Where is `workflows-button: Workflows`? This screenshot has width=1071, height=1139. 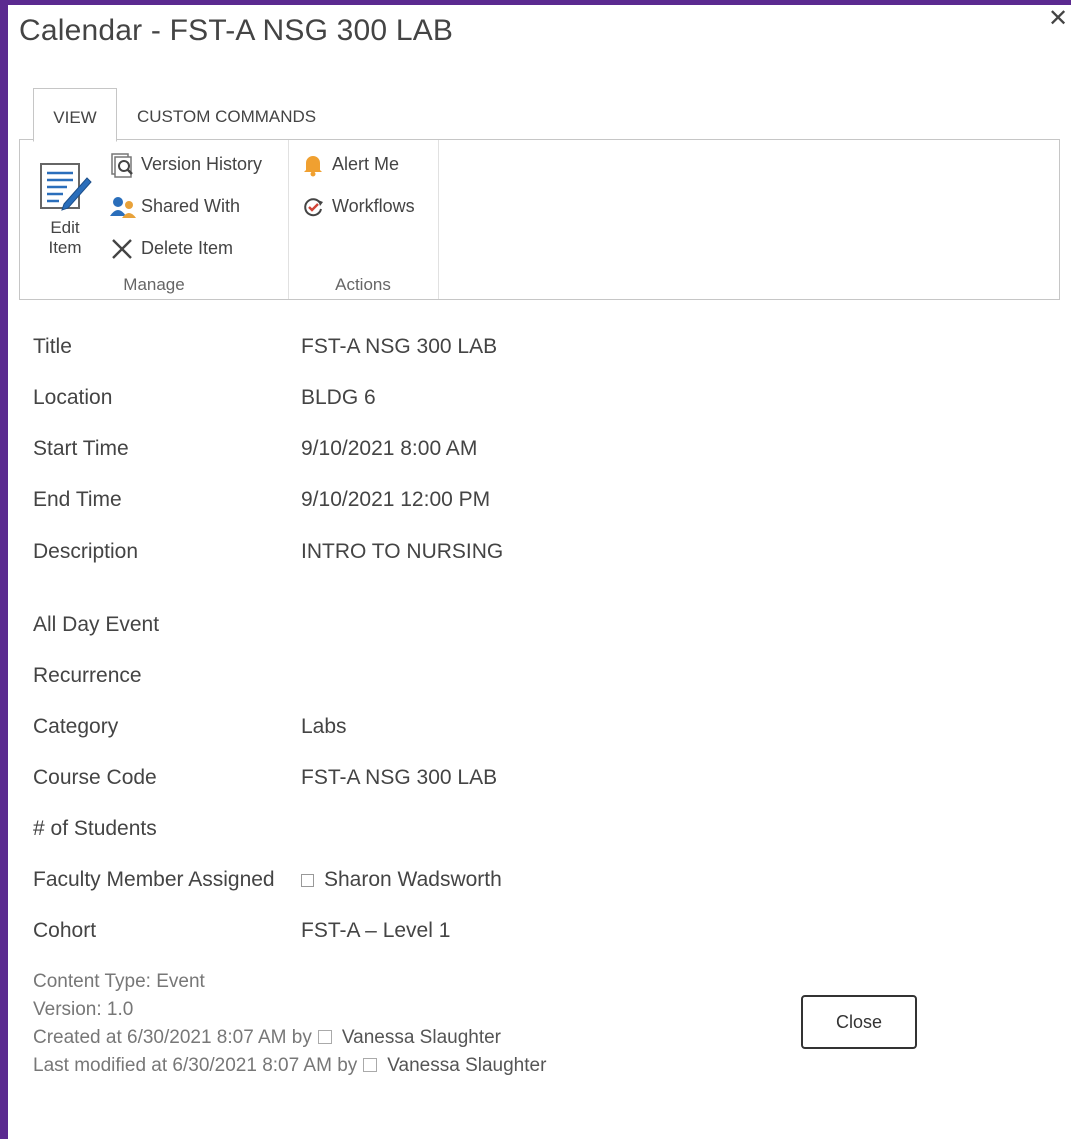
workflows-button: Workflows is located at coordinates (357, 206).